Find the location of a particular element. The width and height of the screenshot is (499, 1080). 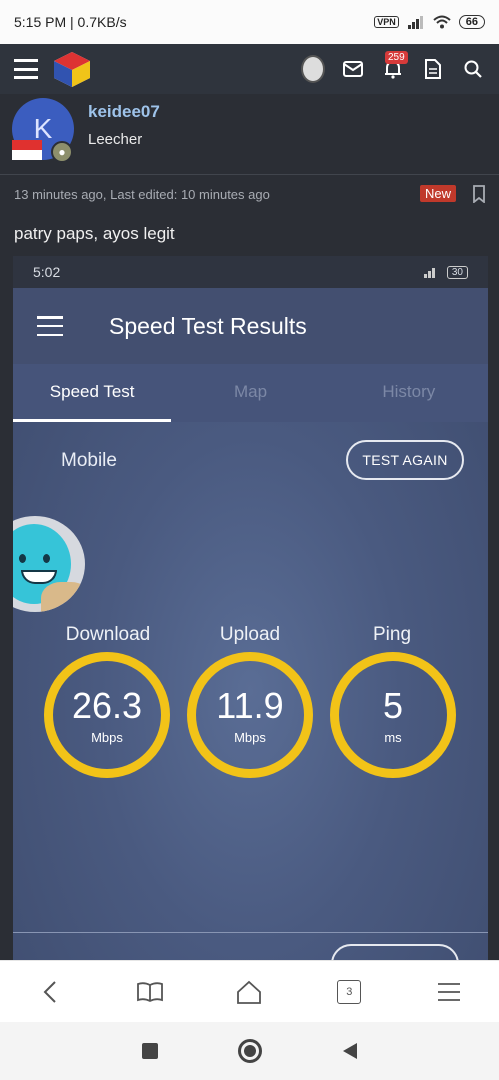

system-back-button is located at coordinates (350, 1051).